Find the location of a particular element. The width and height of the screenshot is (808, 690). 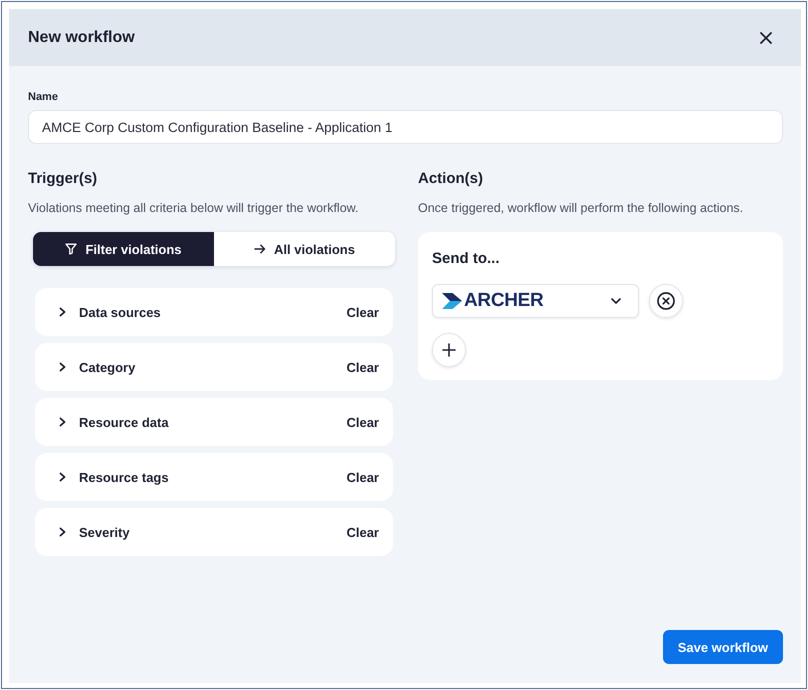

caret-icon is located at coordinates (616, 301).